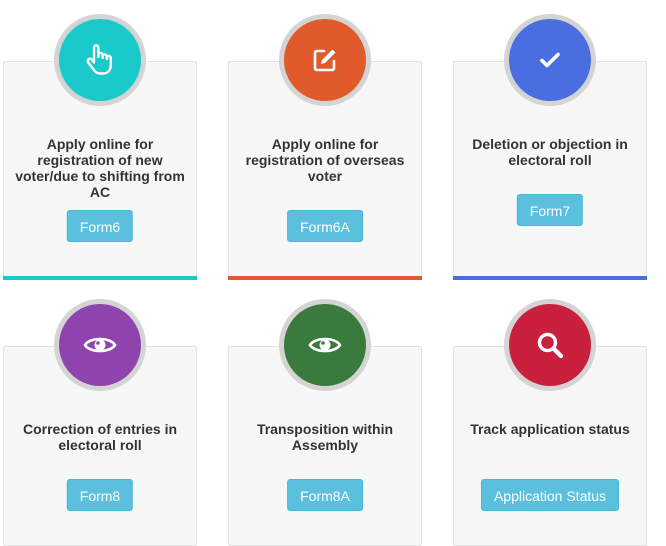  I want to click on hand-pointer-icon, so click(99, 59).